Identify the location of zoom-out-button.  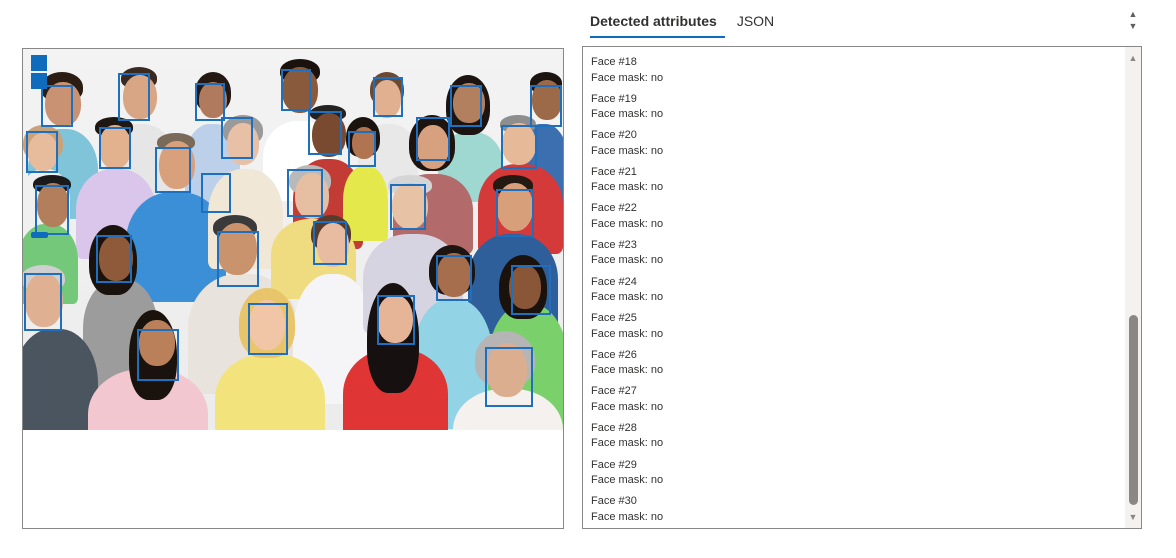
(39, 81).